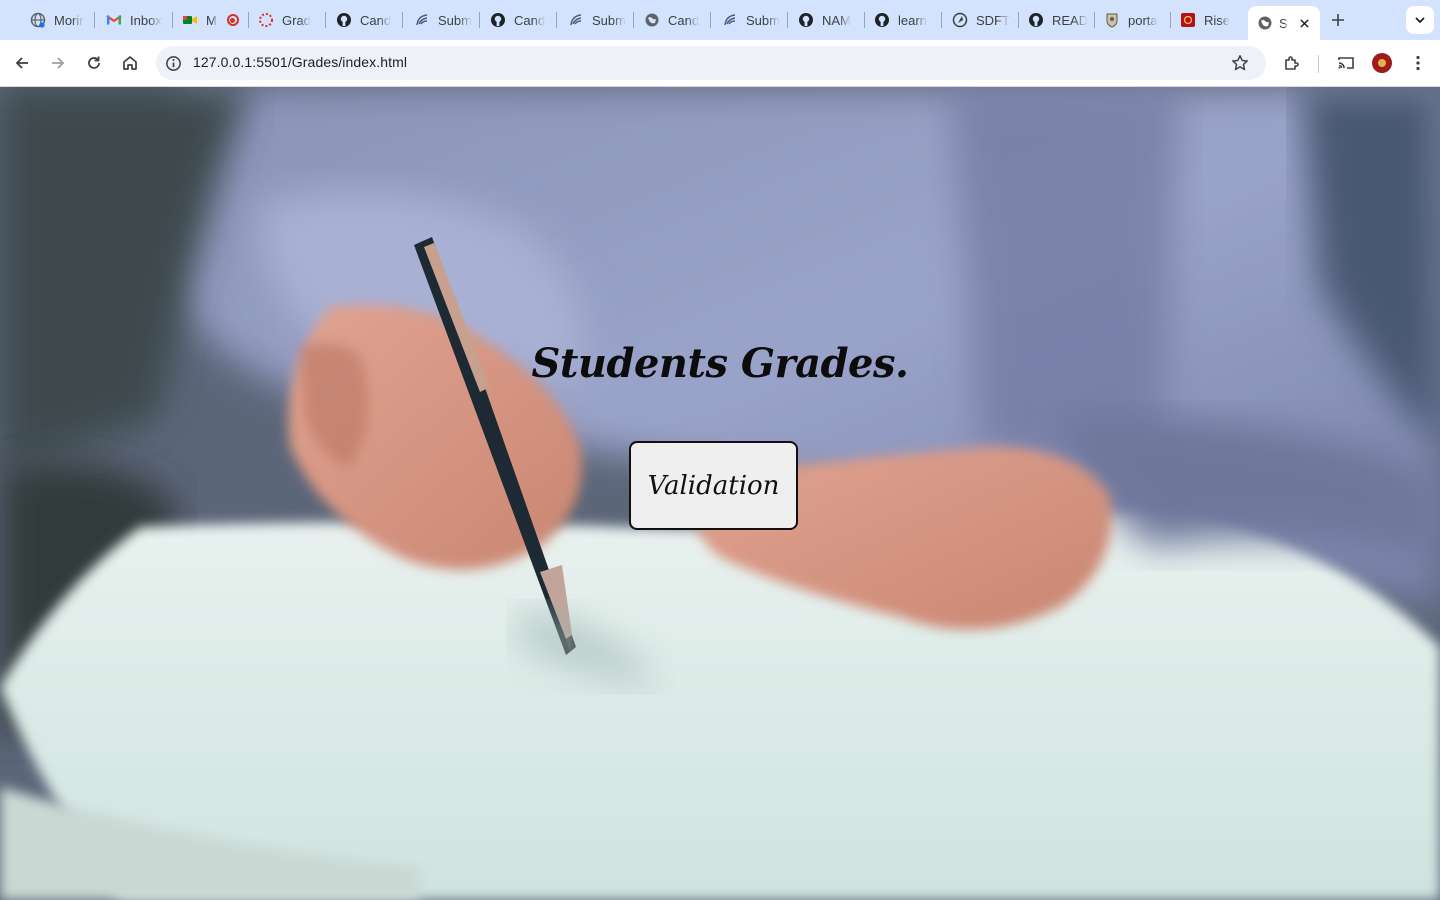 This screenshot has height=900, width=1440. I want to click on tab-title: SDFT, so click(993, 20).